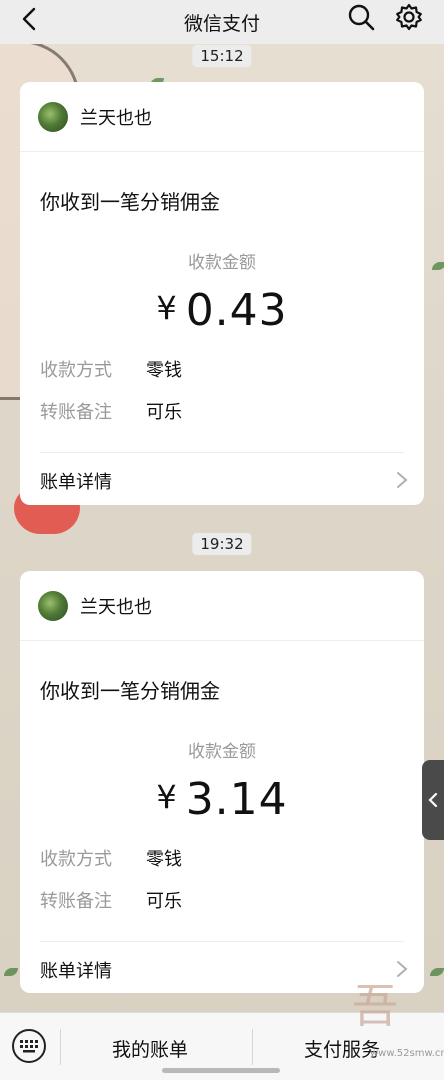 The height and width of the screenshot is (1080, 444). I want to click on settings-button, so click(409, 17).